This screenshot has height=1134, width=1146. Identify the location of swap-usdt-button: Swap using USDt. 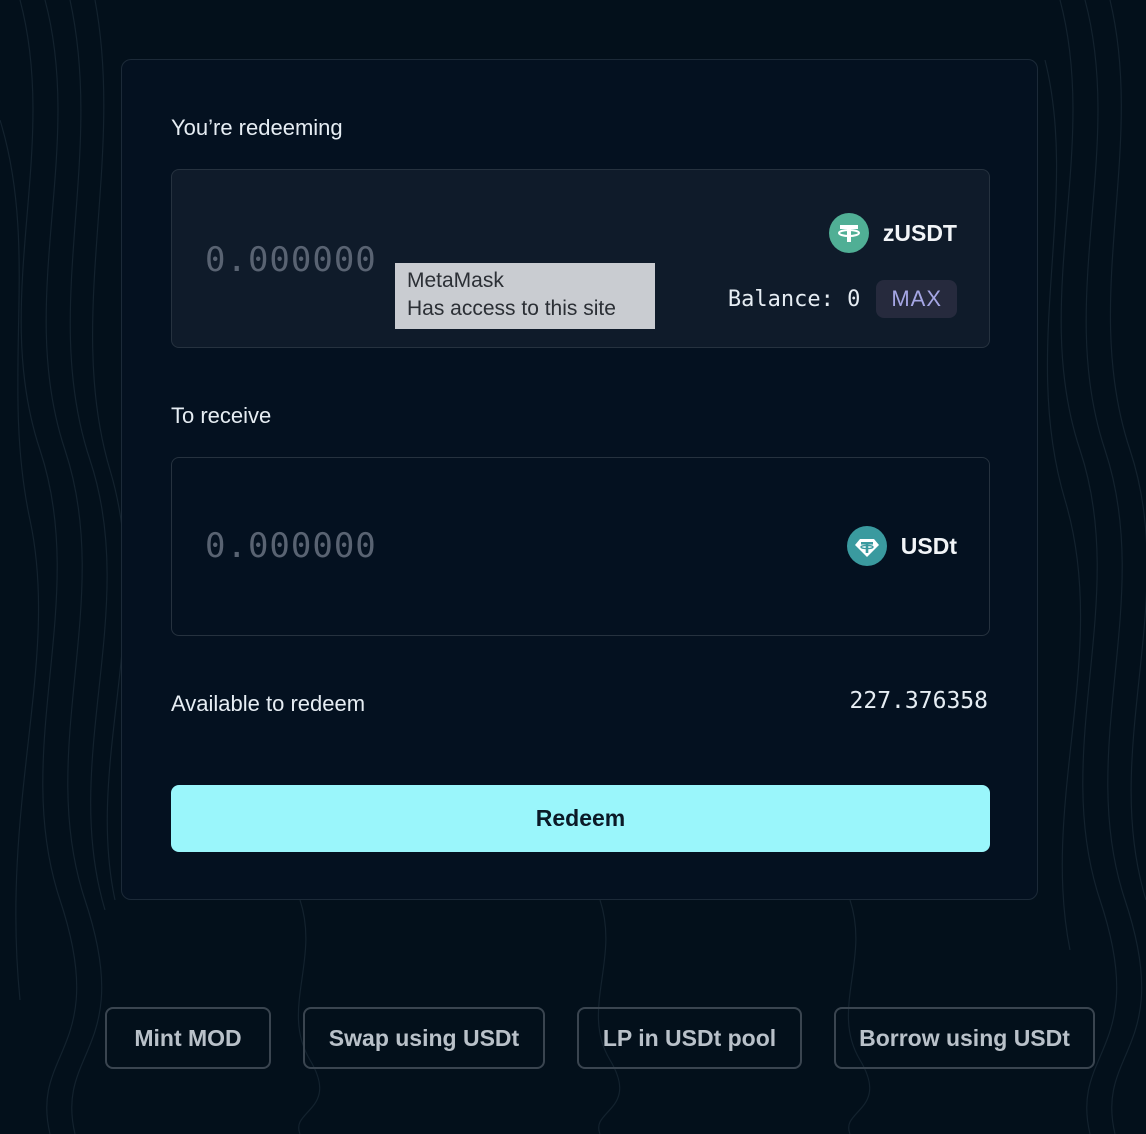
(424, 1038).